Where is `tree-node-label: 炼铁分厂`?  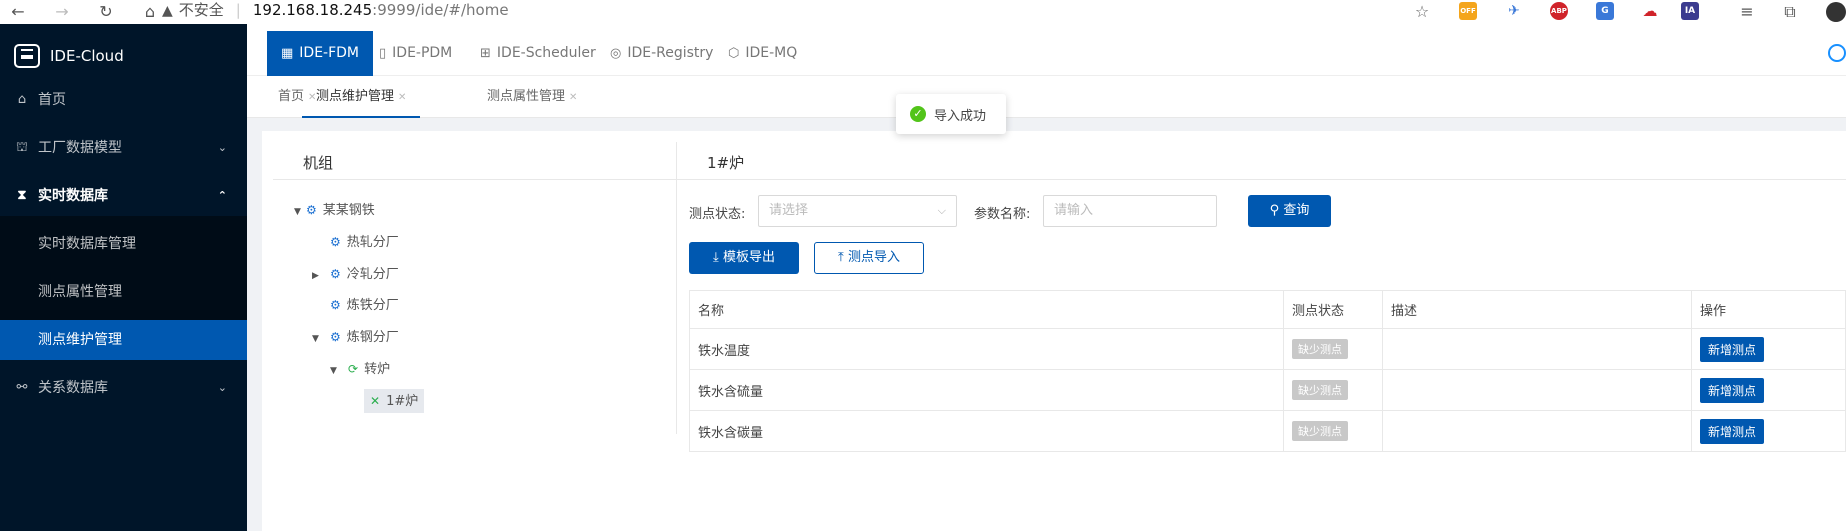
tree-node-label: 炼铁分厂 is located at coordinates (372, 305).